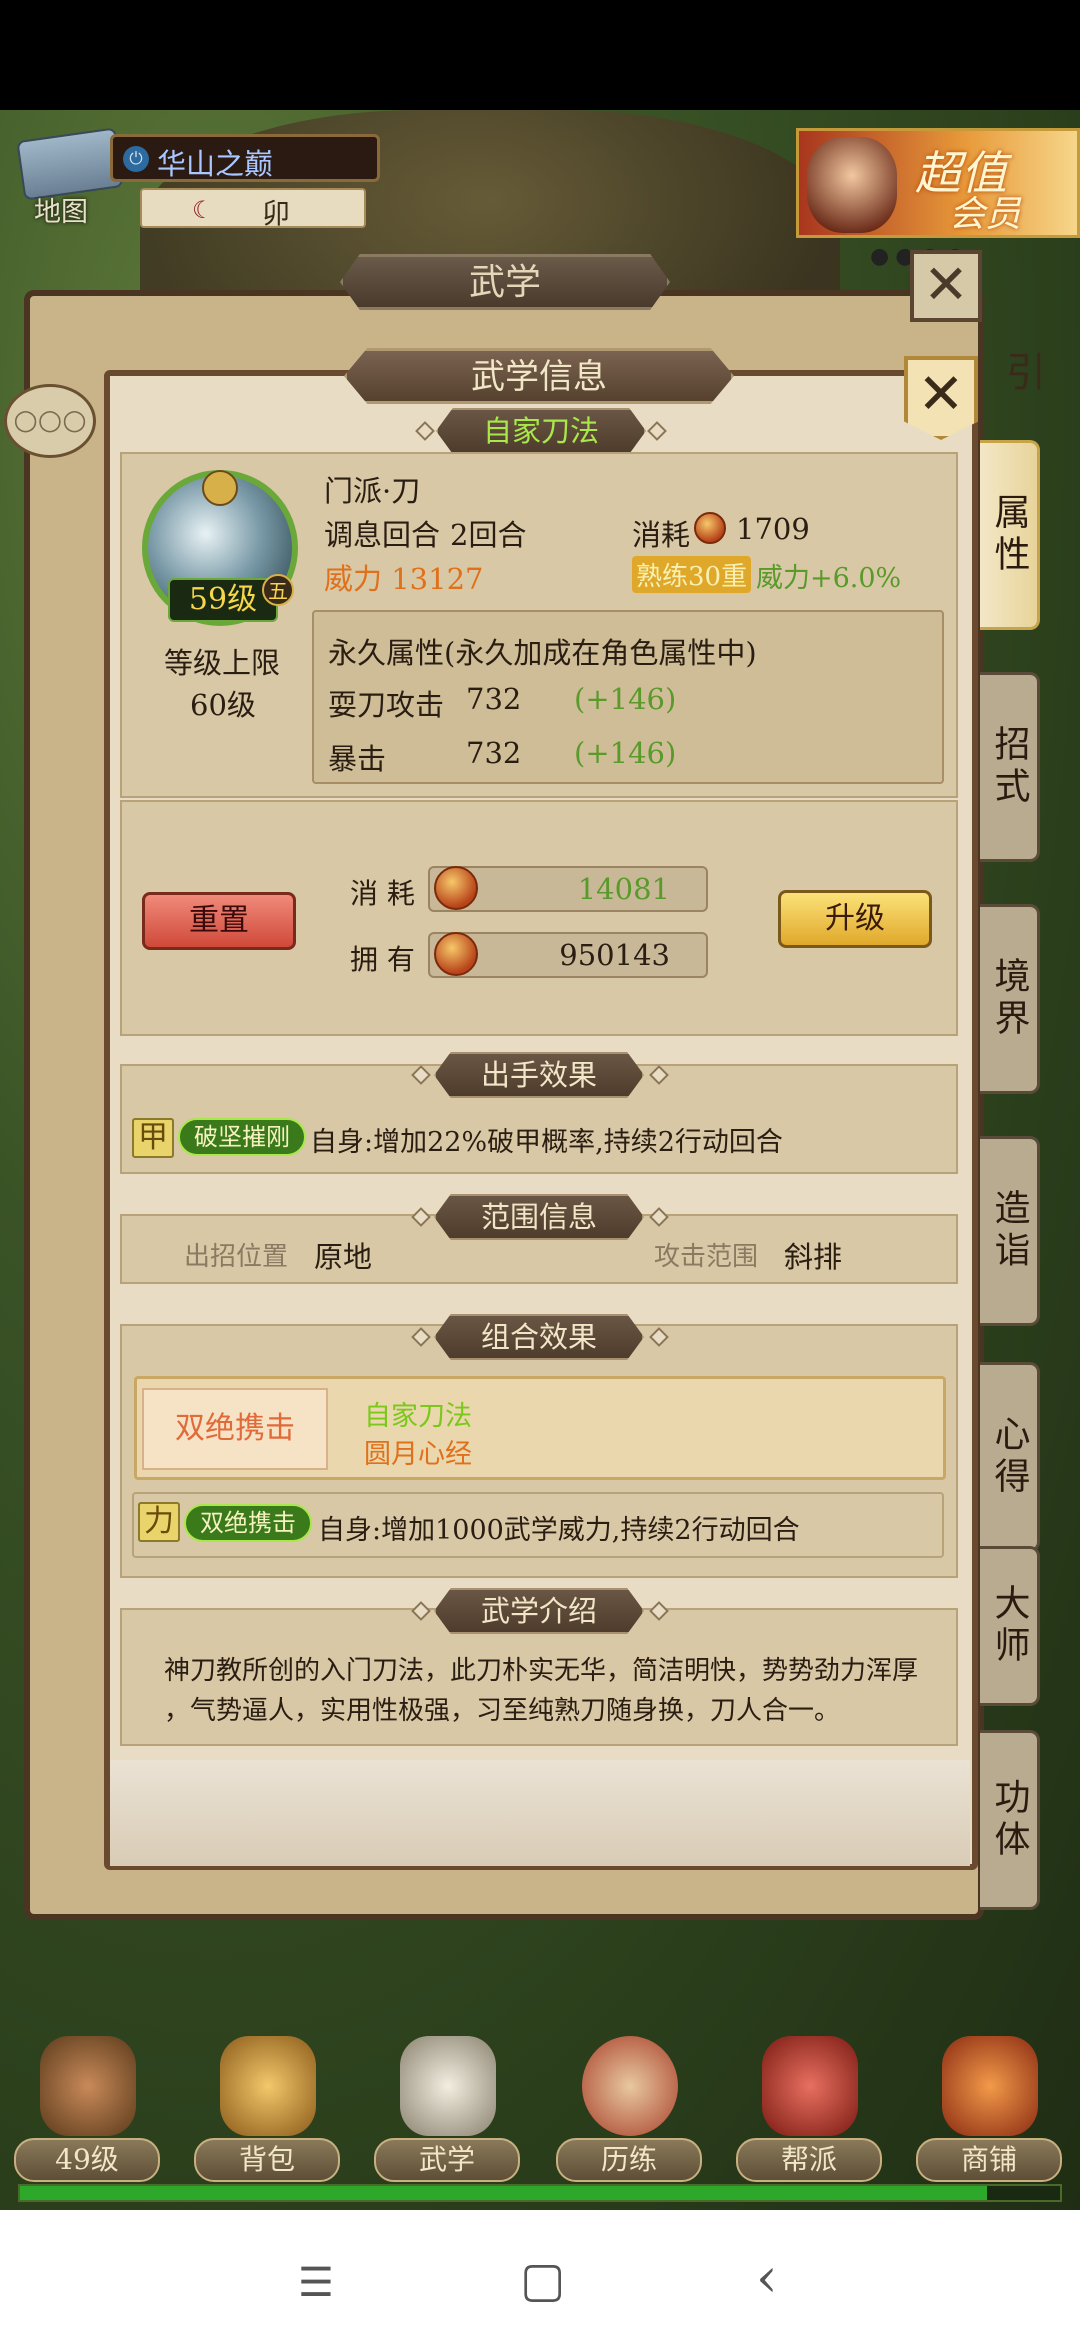 Image resolution: width=1080 pixels, height=2340 pixels. I want to click on system-nav-bar: ☰ ▢ ‹, so click(540, 2275).